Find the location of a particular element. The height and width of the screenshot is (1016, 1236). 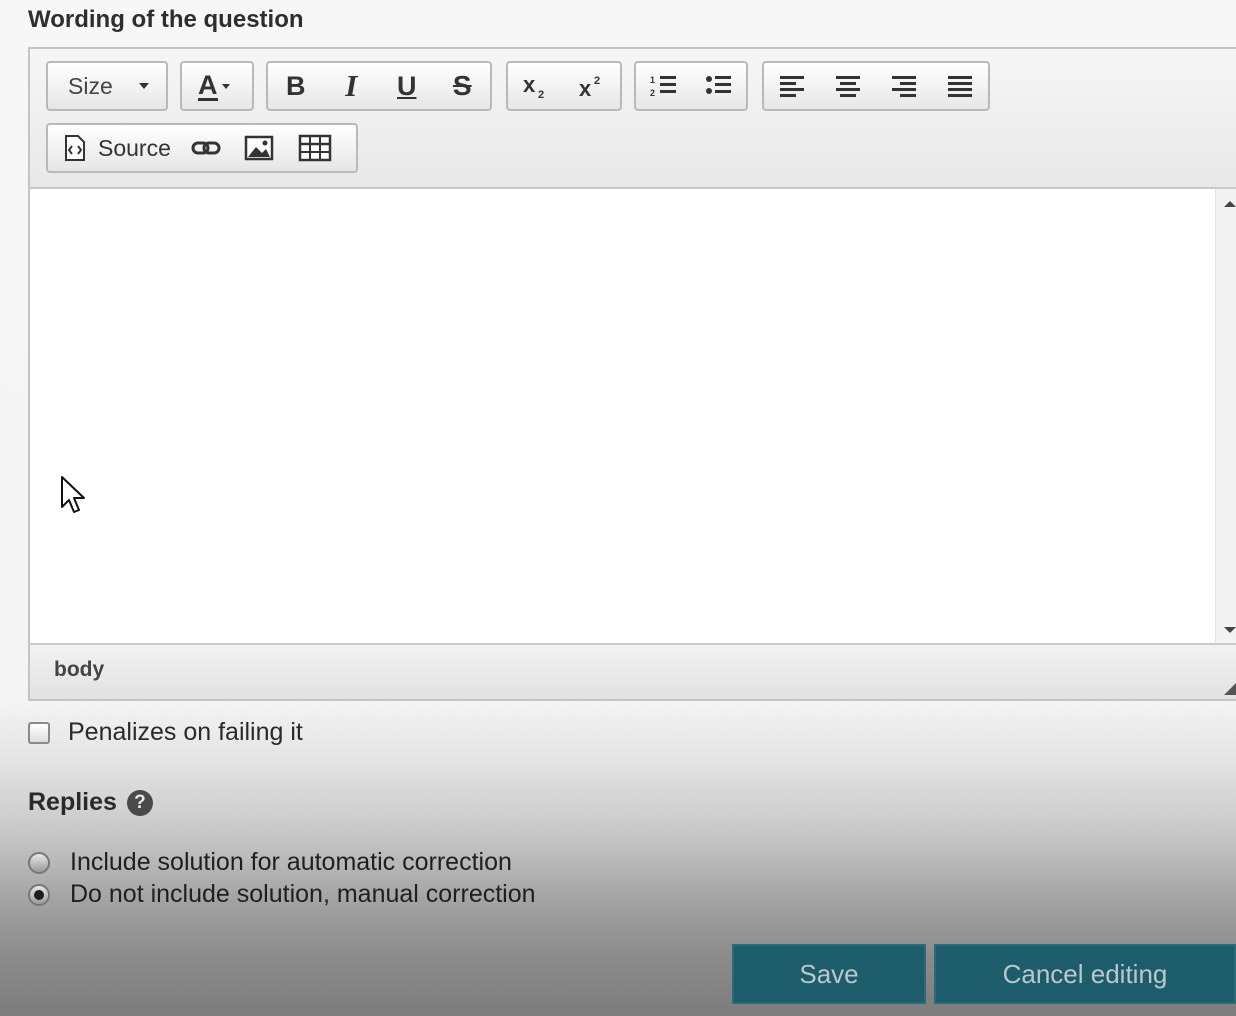

list-group: 12 is located at coordinates (691, 86).